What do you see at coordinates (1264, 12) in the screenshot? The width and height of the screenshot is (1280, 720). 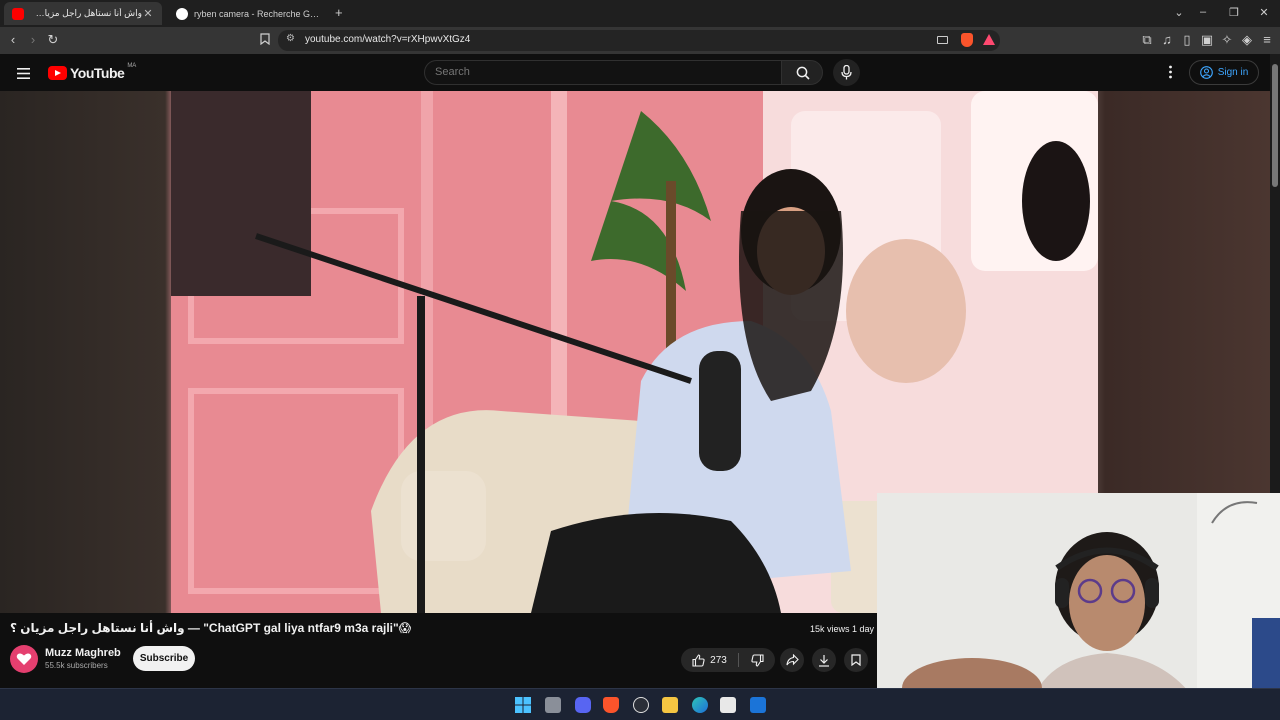 I see `close-window-icon: ✕` at bounding box center [1264, 12].